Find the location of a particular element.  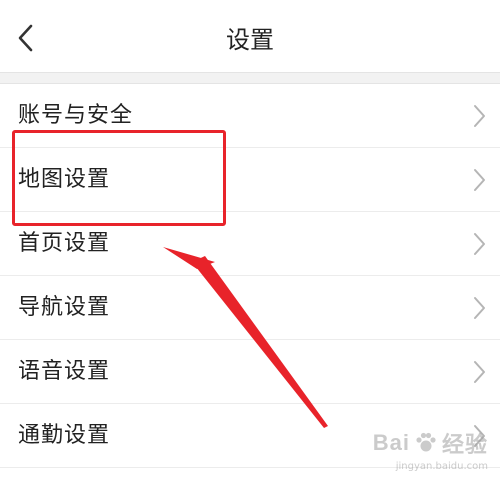

settings-item-navigation: 导航设置 is located at coordinates (250, 308).